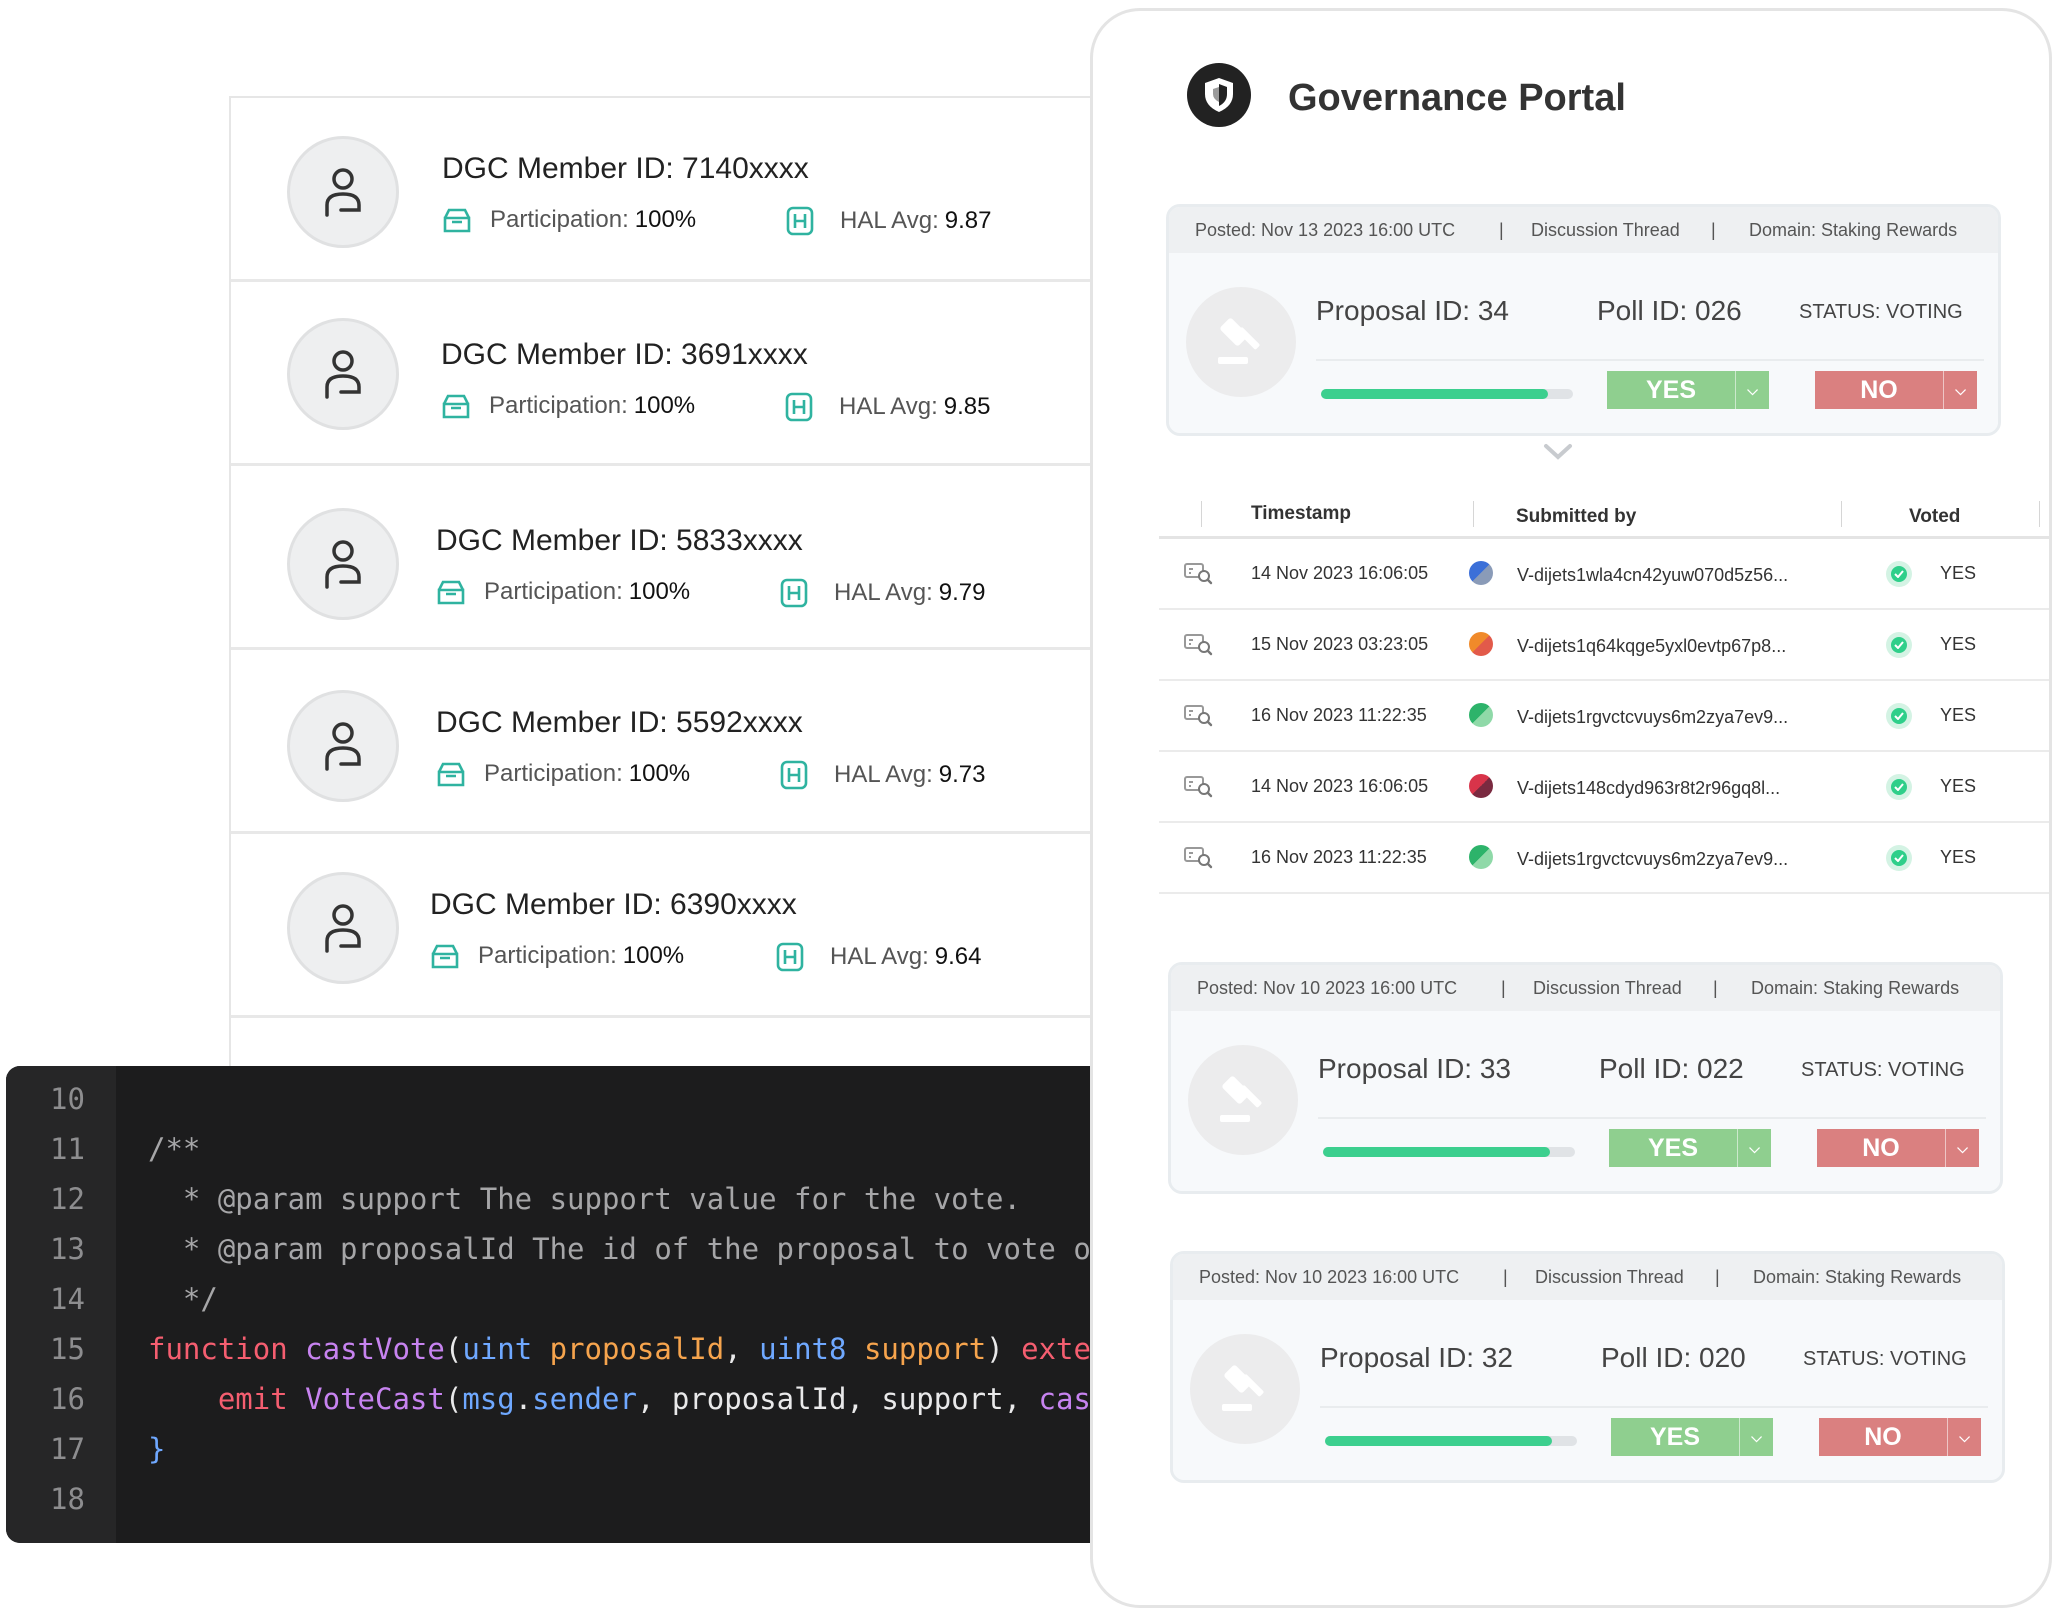  I want to click on hal-avg-stat: HAL Avg: 9.64, so click(878, 957).